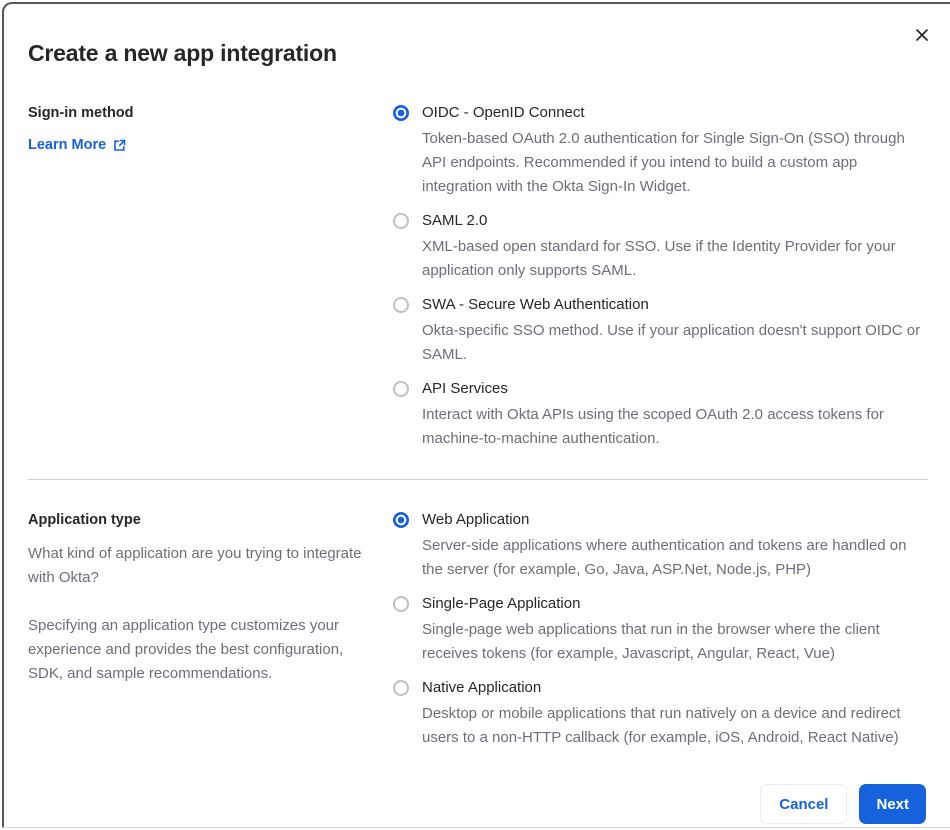 This screenshot has width=950, height=830. Describe the element at coordinates (477, 804) in the screenshot. I see `modal-footer: Cancel Next` at that location.